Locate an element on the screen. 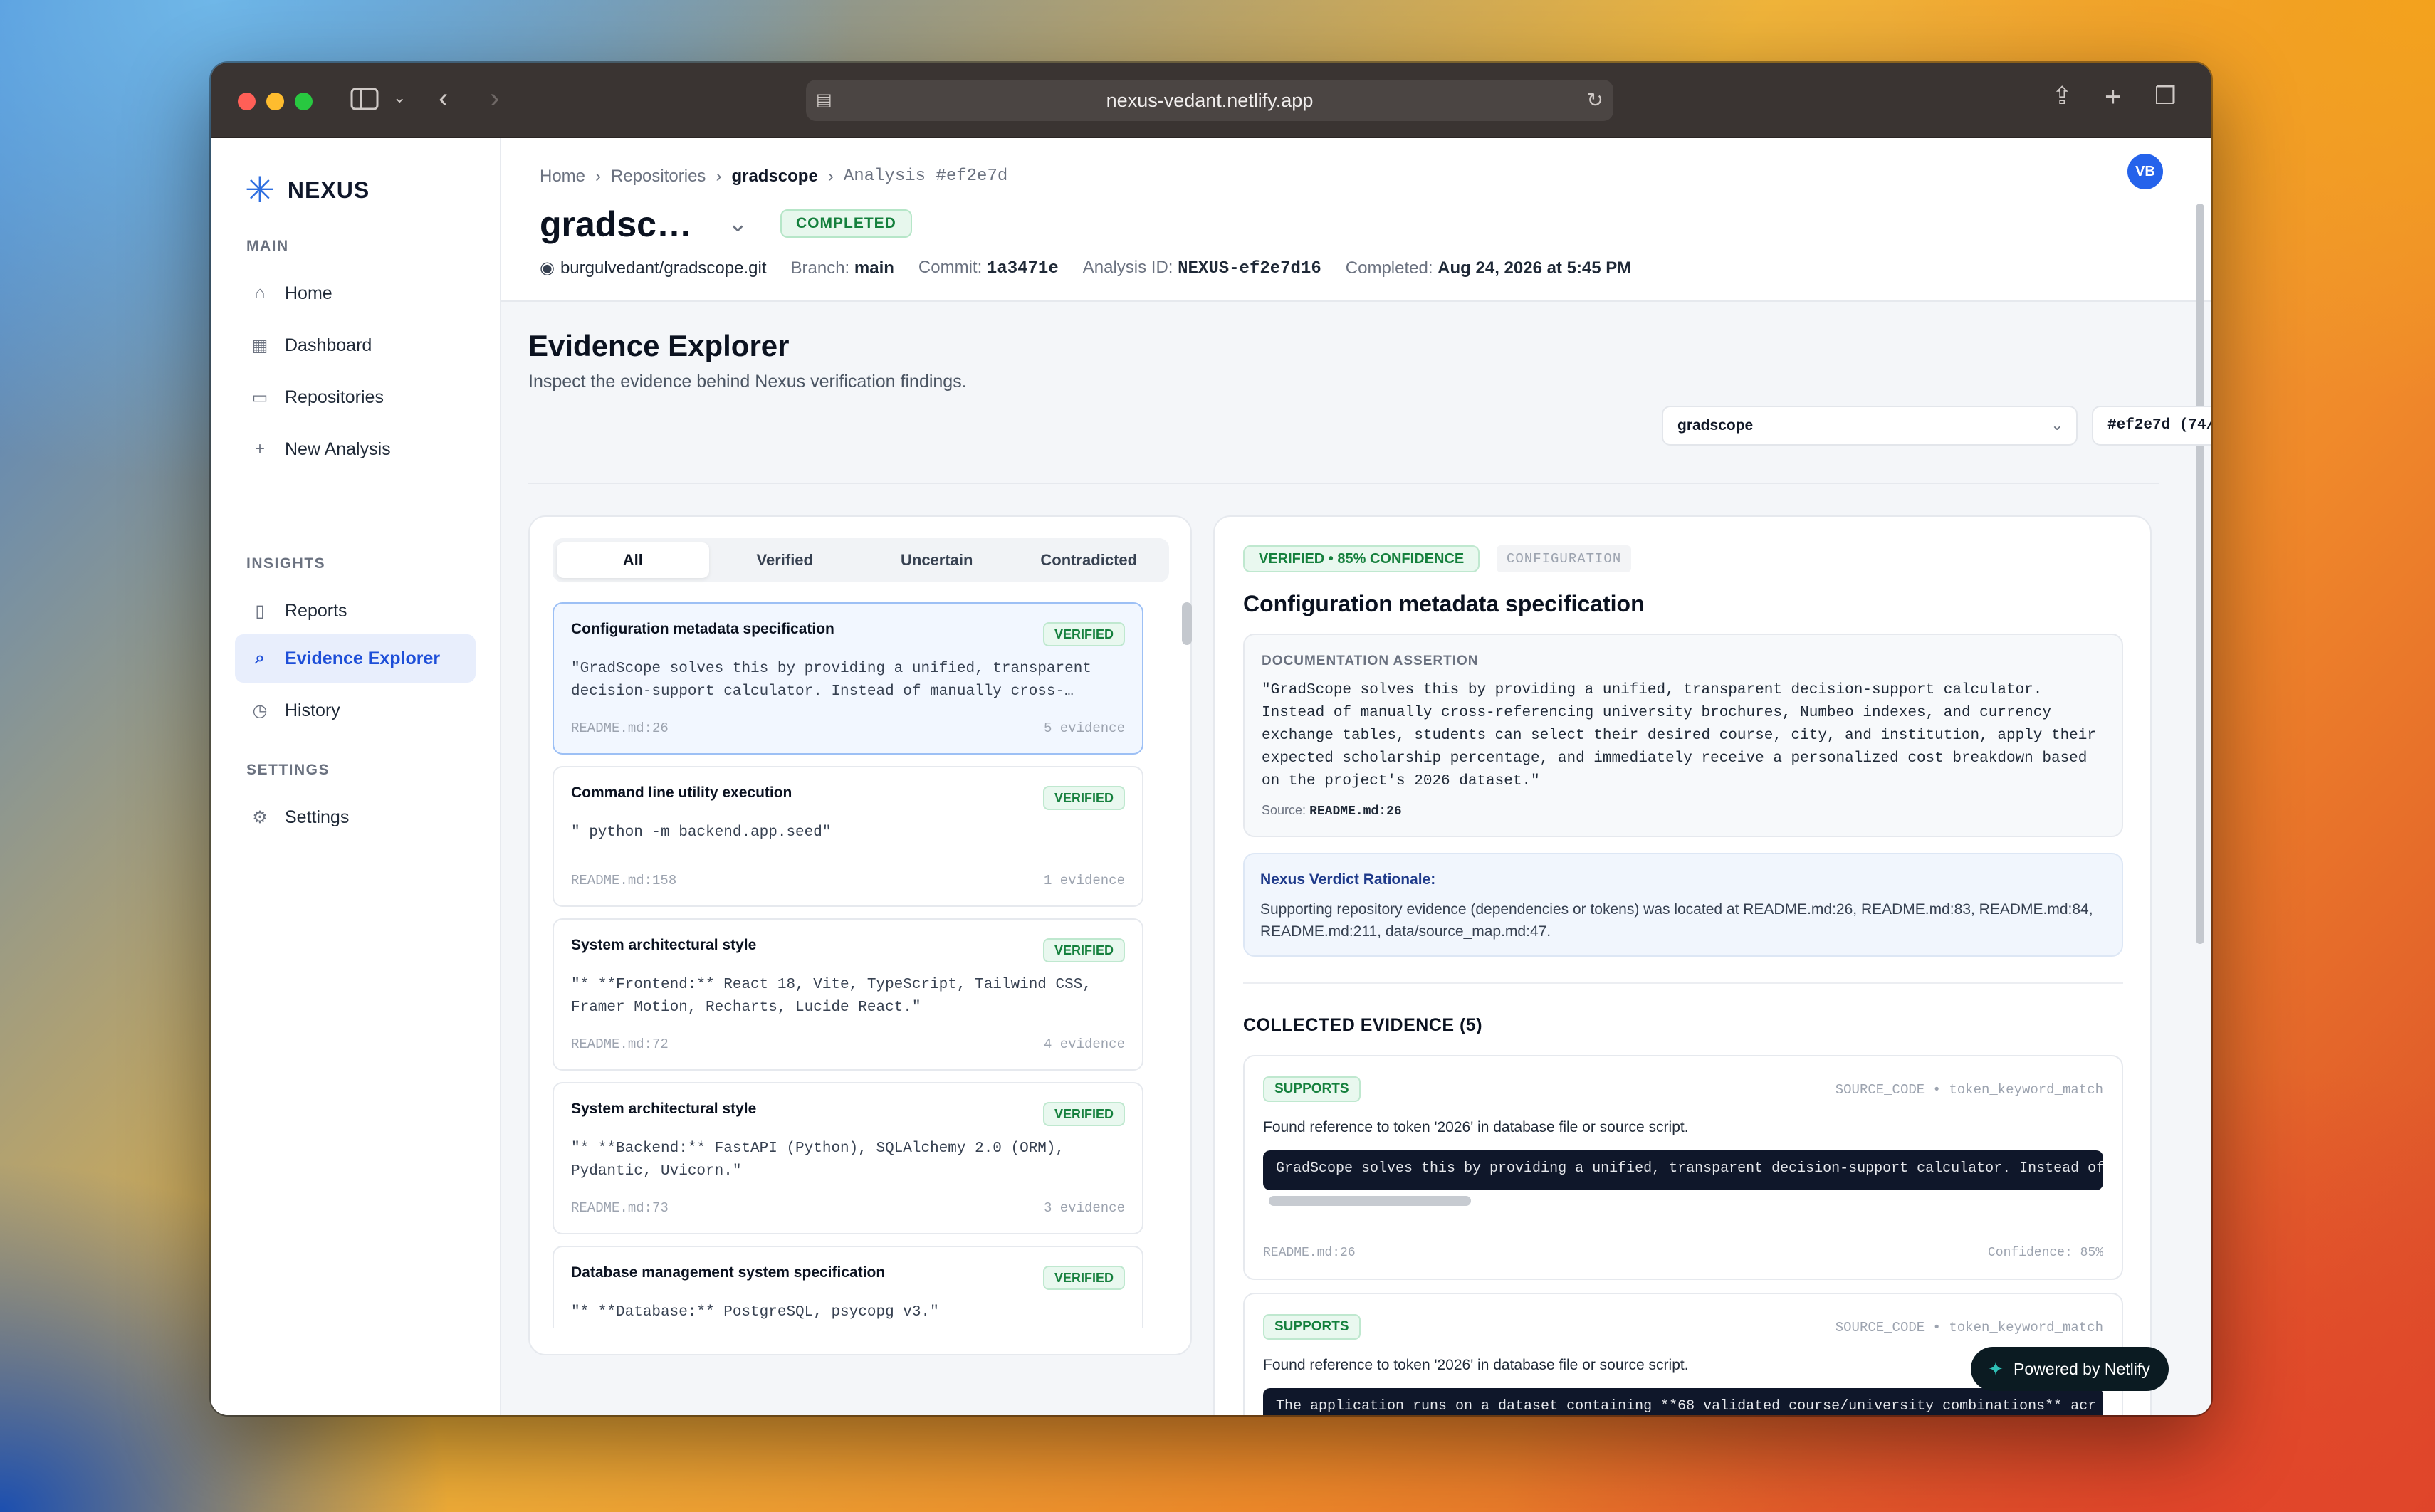 The height and width of the screenshot is (1512, 2435). nexus-logo-icon: ✳ is located at coordinates (260, 190).